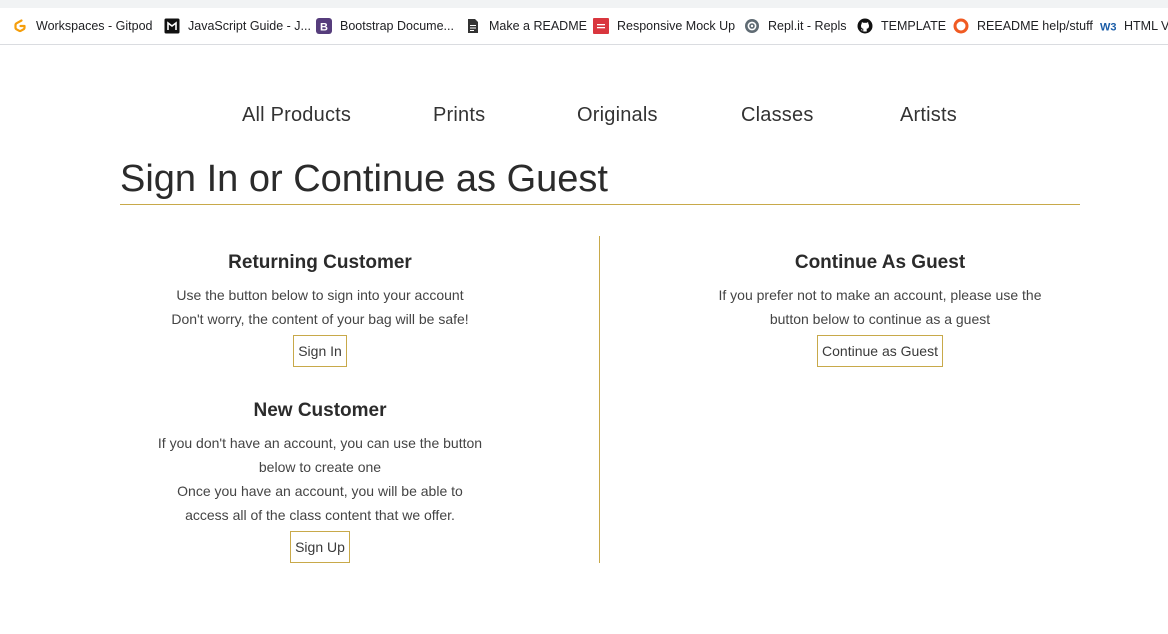 This screenshot has height=634, width=1168. Describe the element at coordinates (459, 115) in the screenshot. I see `nav-prints: Prints` at that location.